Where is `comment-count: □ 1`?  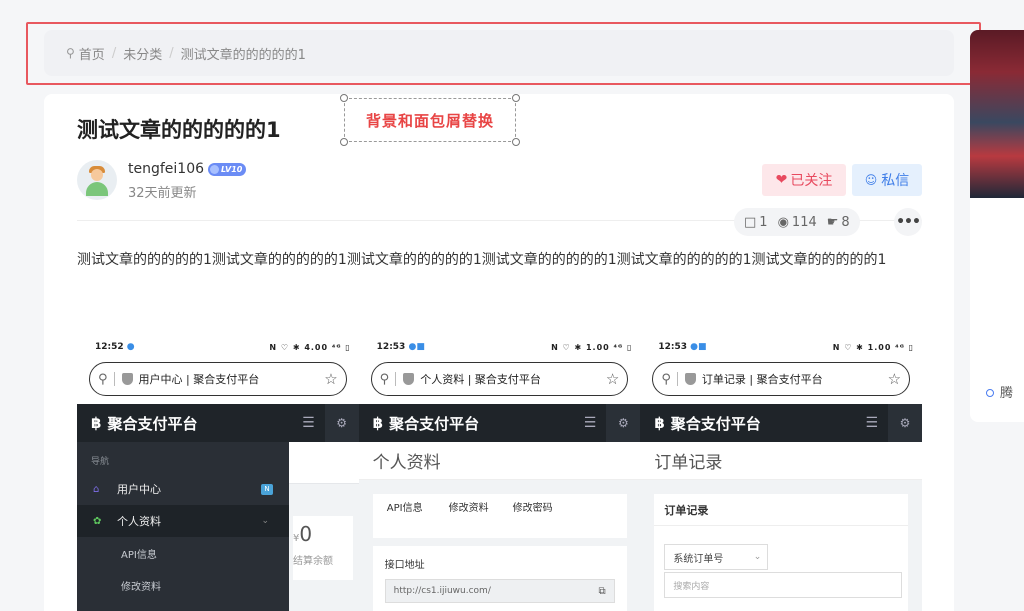 comment-count: □ 1 is located at coordinates (756, 222).